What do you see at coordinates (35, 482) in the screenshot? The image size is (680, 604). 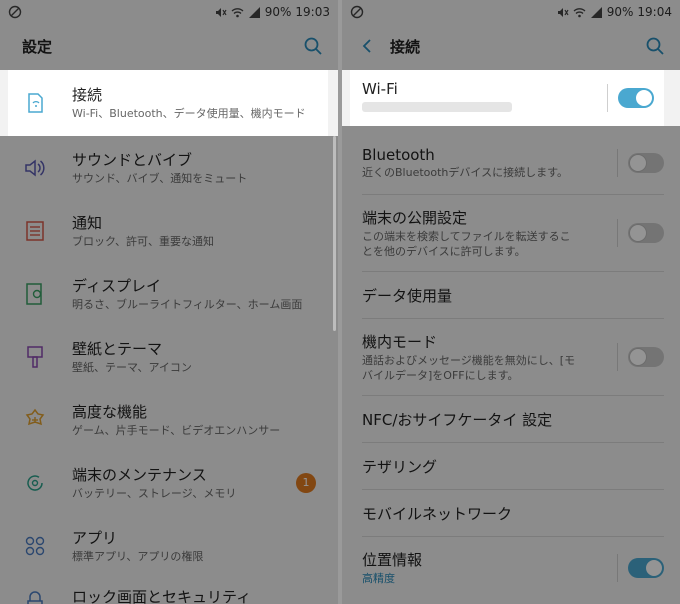 I see `device-maintenance-icon` at bounding box center [35, 482].